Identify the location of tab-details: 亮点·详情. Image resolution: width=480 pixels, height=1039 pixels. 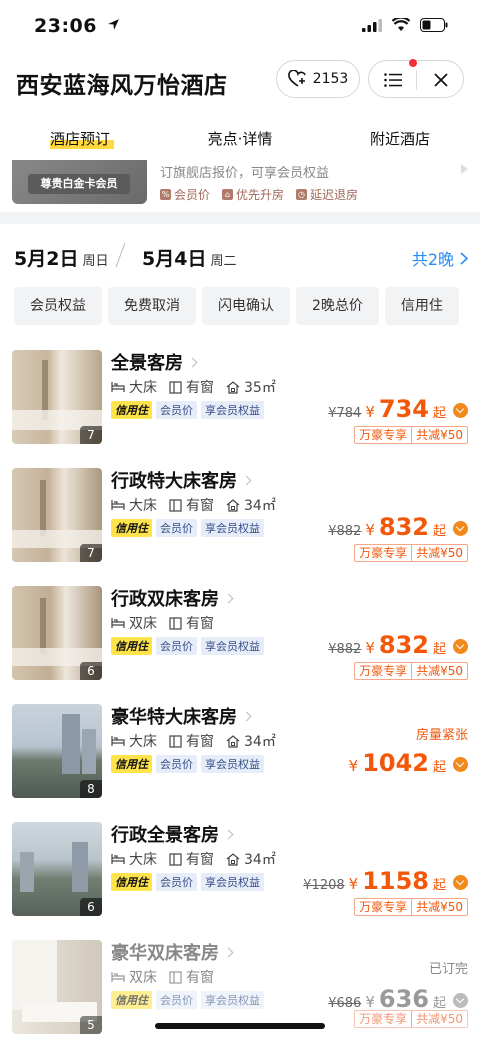
(240, 138).